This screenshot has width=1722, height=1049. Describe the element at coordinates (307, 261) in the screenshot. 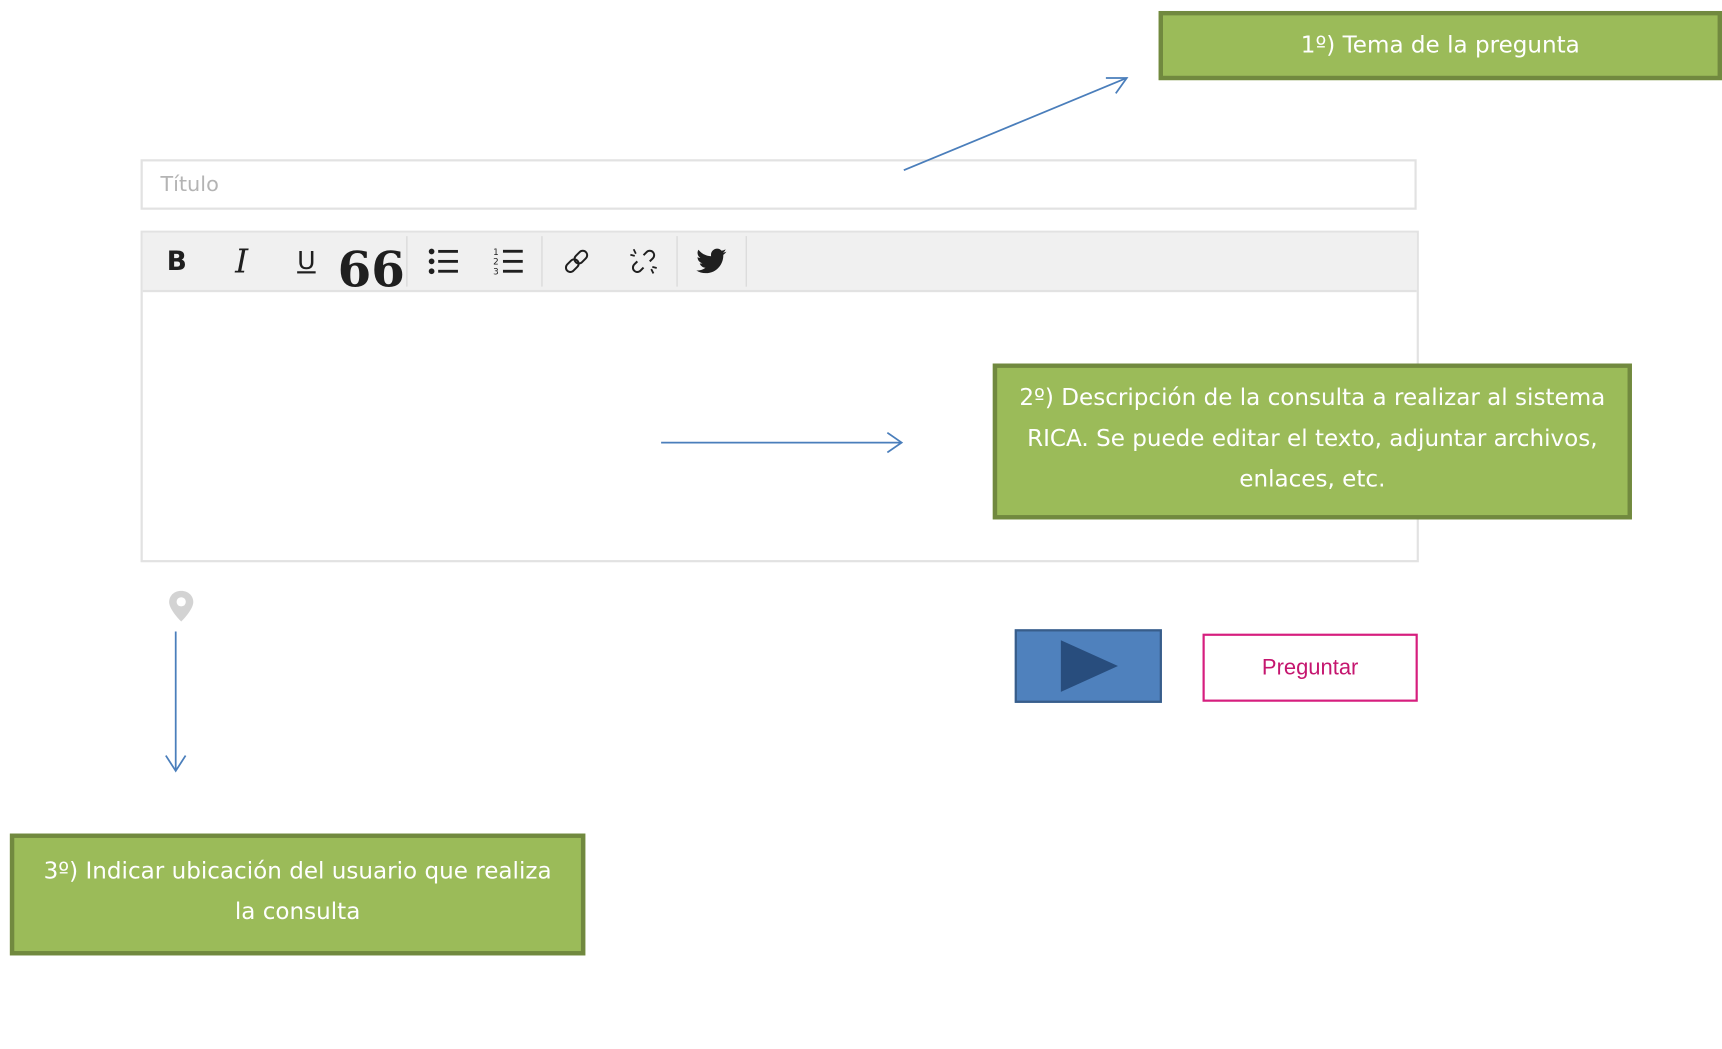

I see `underline-button: U` at that location.